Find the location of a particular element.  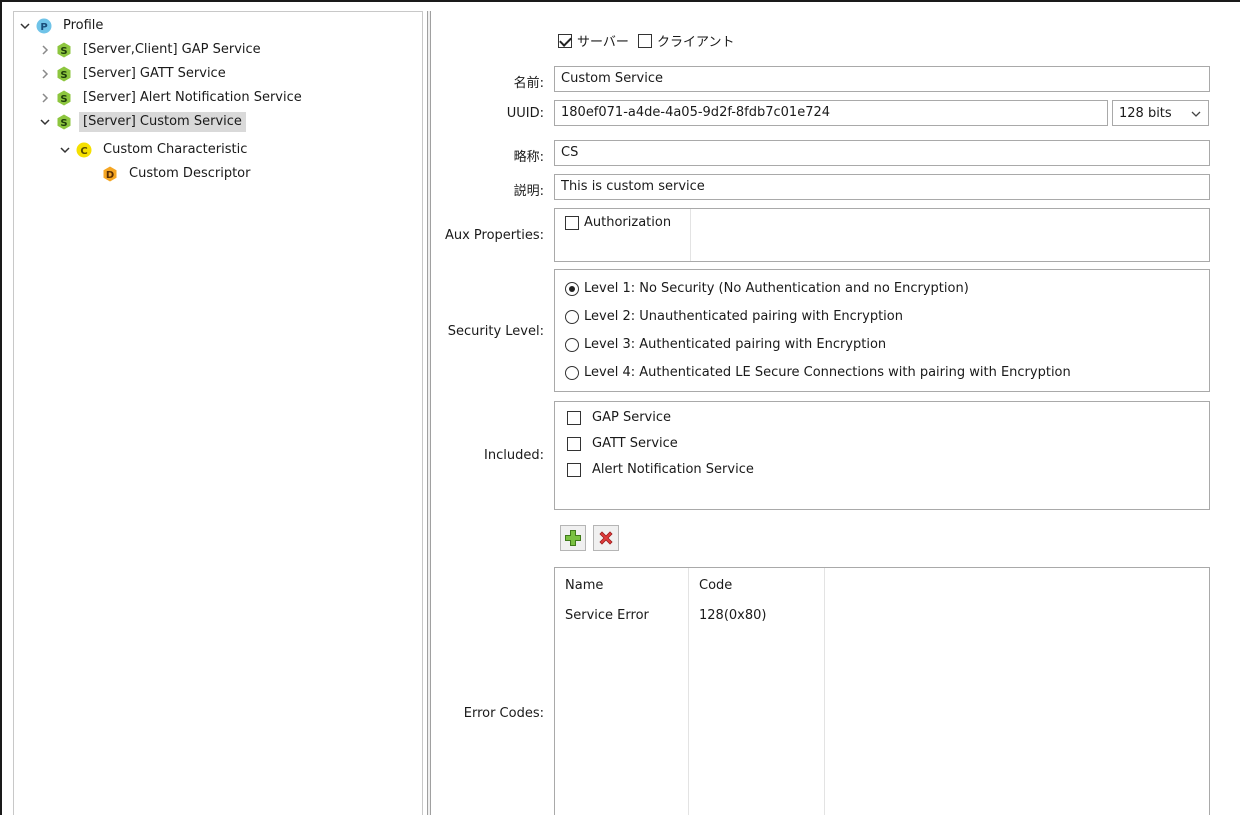

tree-item-label: Custom Characteristic is located at coordinates (175, 149).